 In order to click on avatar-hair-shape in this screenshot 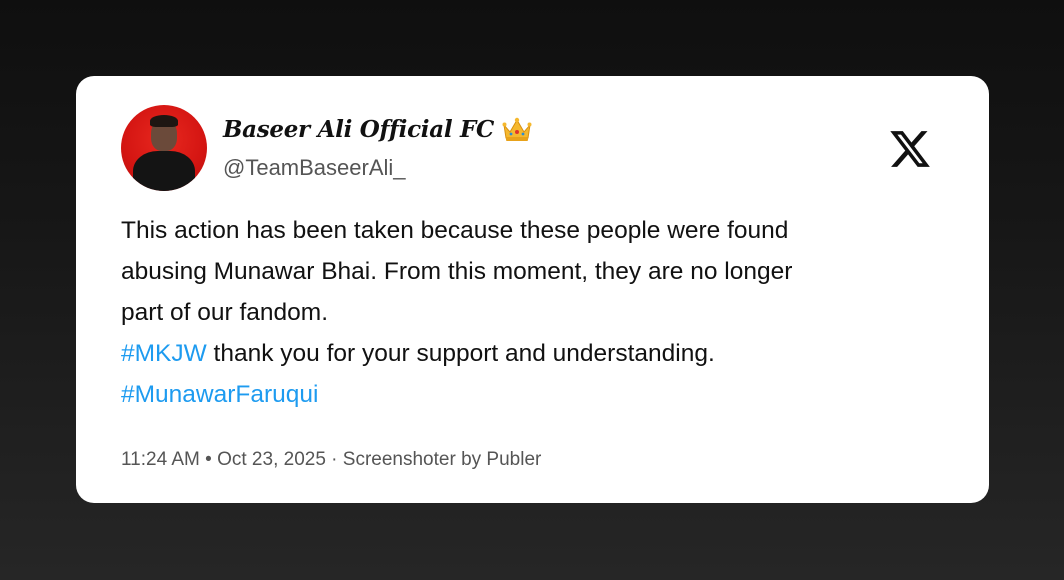, I will do `click(164, 121)`.